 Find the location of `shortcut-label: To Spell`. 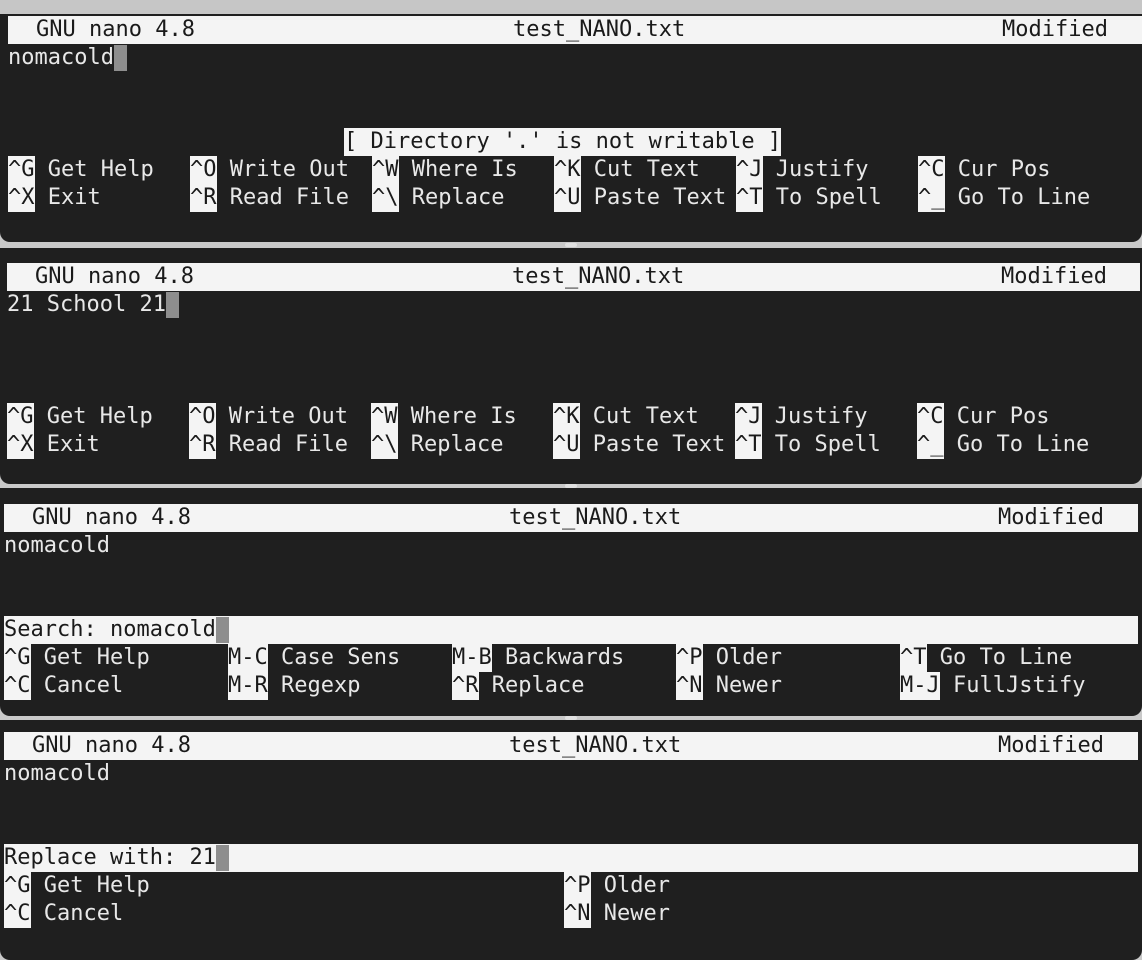

shortcut-label: To Spell is located at coordinates (828, 197).